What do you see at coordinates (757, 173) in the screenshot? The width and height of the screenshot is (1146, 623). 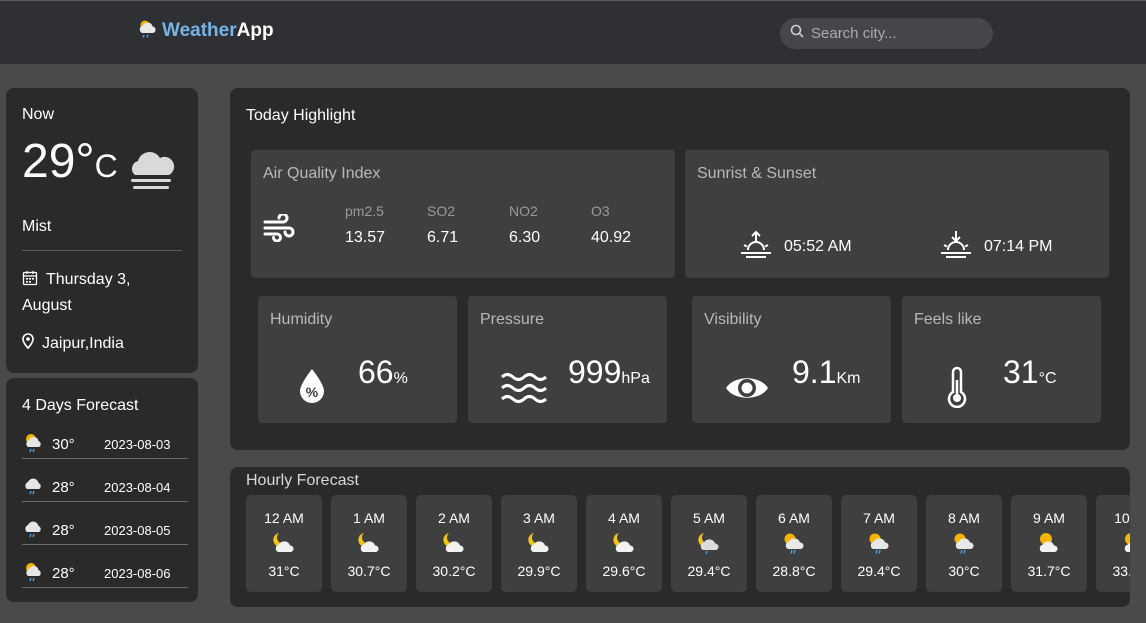 I see `sun-title: Sunrist & Sunset` at bounding box center [757, 173].